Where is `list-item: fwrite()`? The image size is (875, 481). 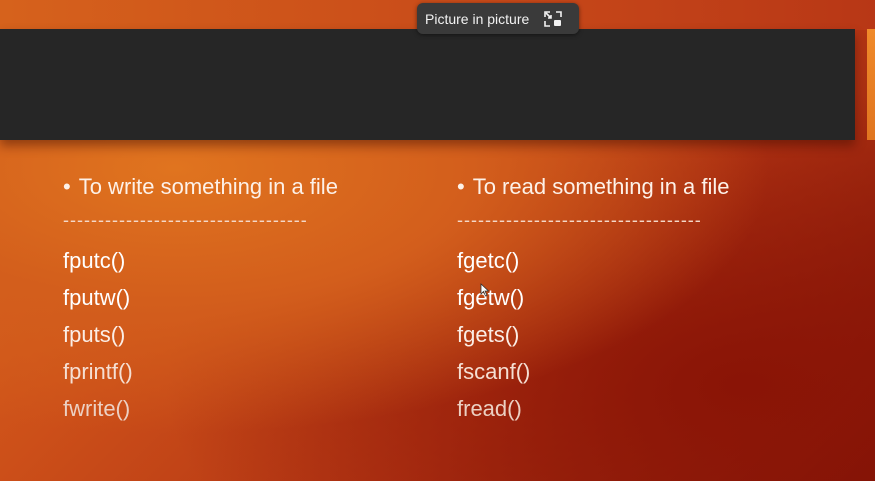
list-item: fwrite() is located at coordinates (97, 408).